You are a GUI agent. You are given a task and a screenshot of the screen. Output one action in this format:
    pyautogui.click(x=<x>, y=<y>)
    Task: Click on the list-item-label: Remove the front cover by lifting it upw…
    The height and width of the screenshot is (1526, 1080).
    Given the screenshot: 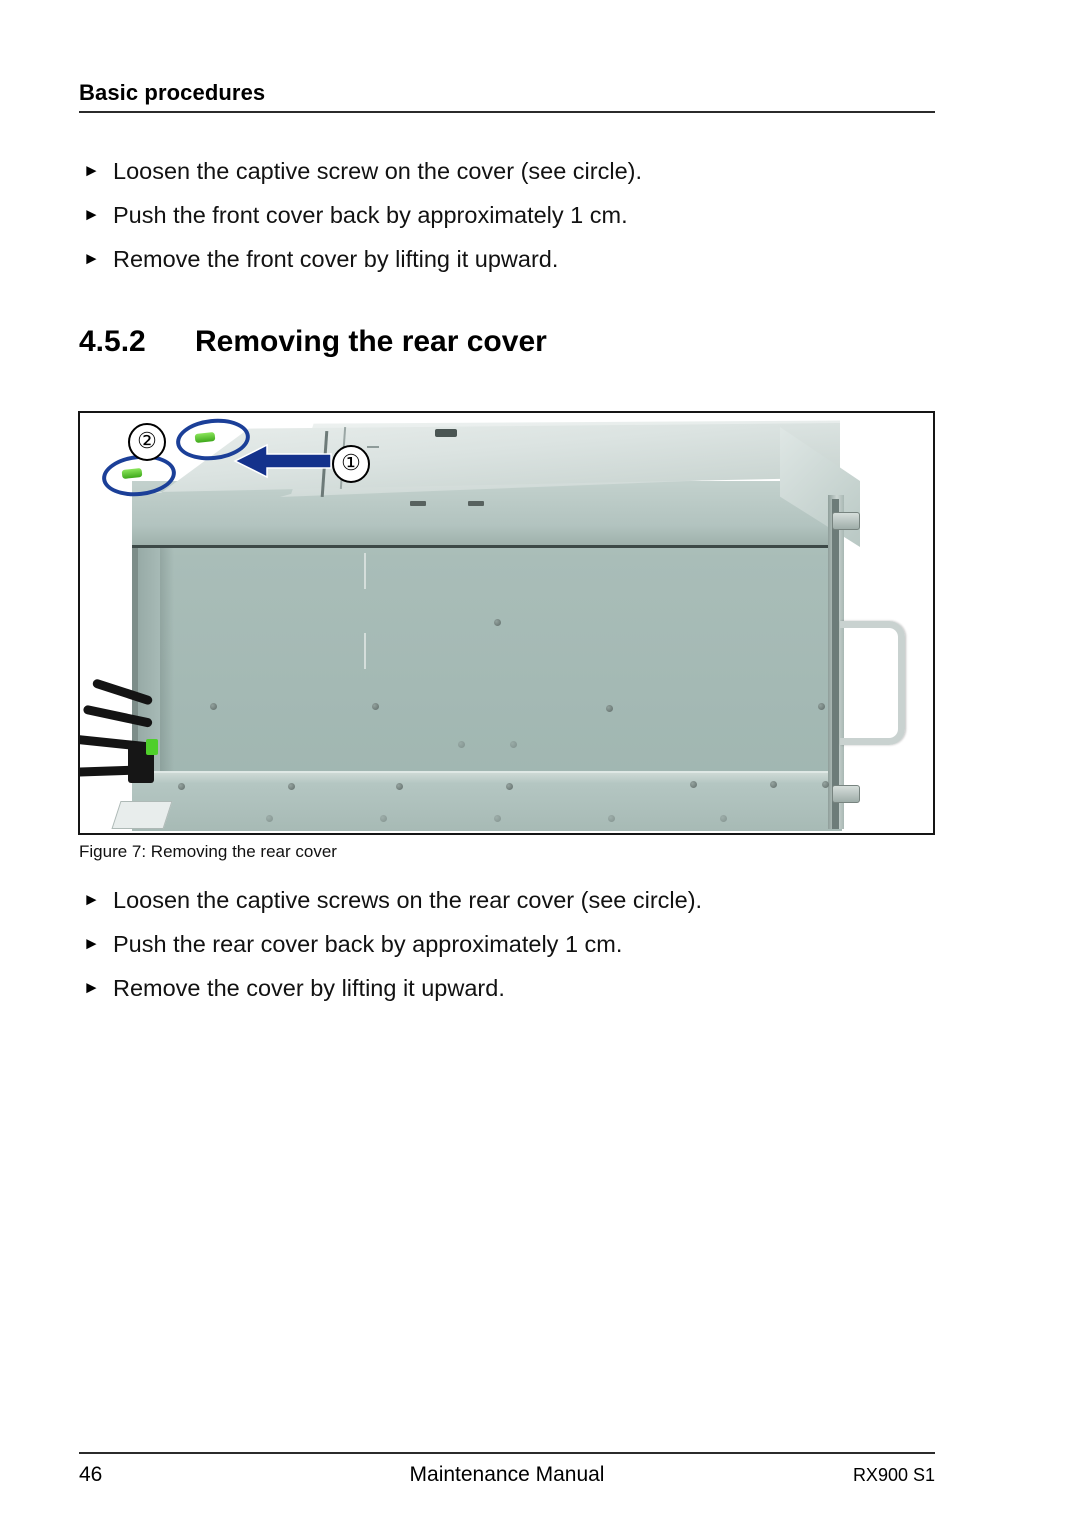 What is the action you would take?
    pyautogui.click(x=336, y=259)
    